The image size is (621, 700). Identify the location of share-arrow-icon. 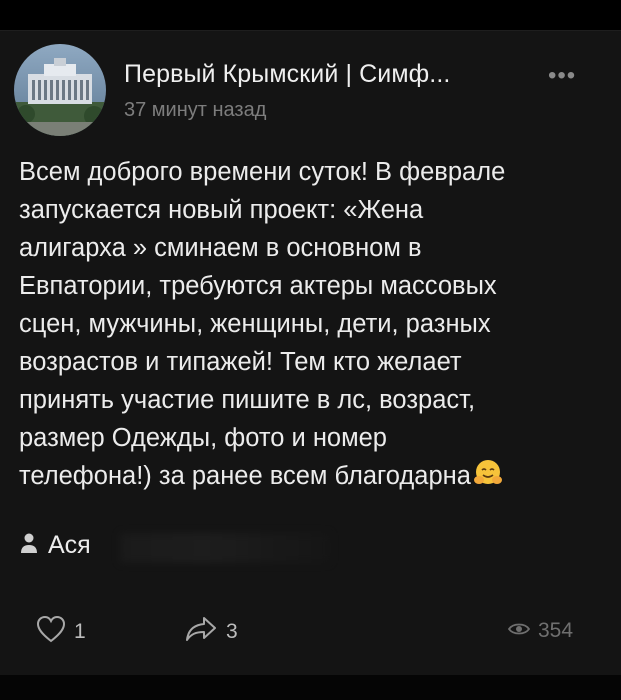
(201, 631).